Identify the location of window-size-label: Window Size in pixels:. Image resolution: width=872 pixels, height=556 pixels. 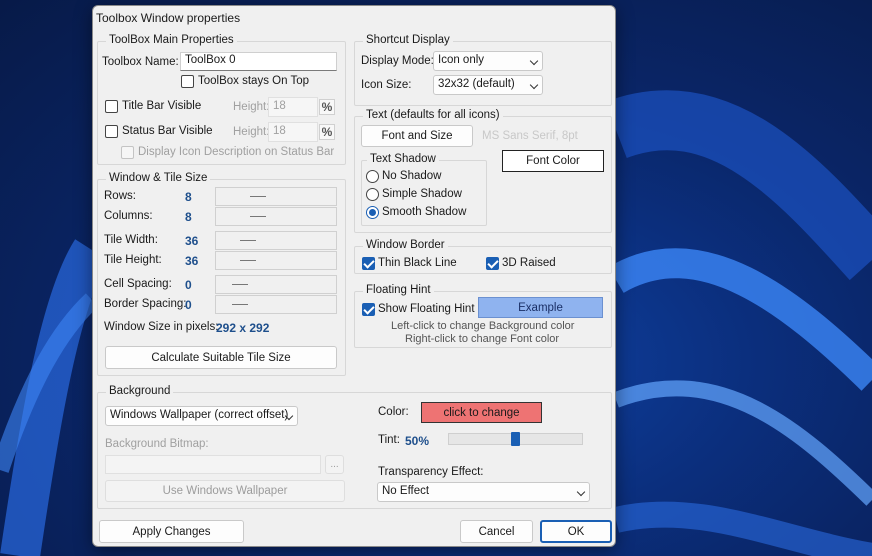
(161, 327).